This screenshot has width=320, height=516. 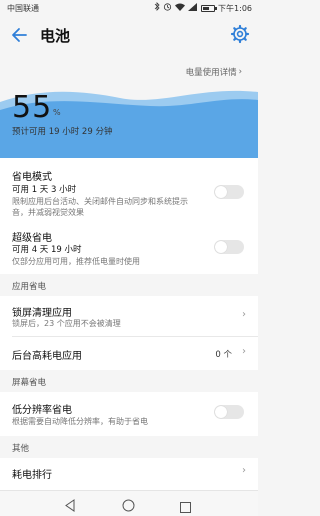 I want to click on back-arrow-icon, so click(x=20, y=35).